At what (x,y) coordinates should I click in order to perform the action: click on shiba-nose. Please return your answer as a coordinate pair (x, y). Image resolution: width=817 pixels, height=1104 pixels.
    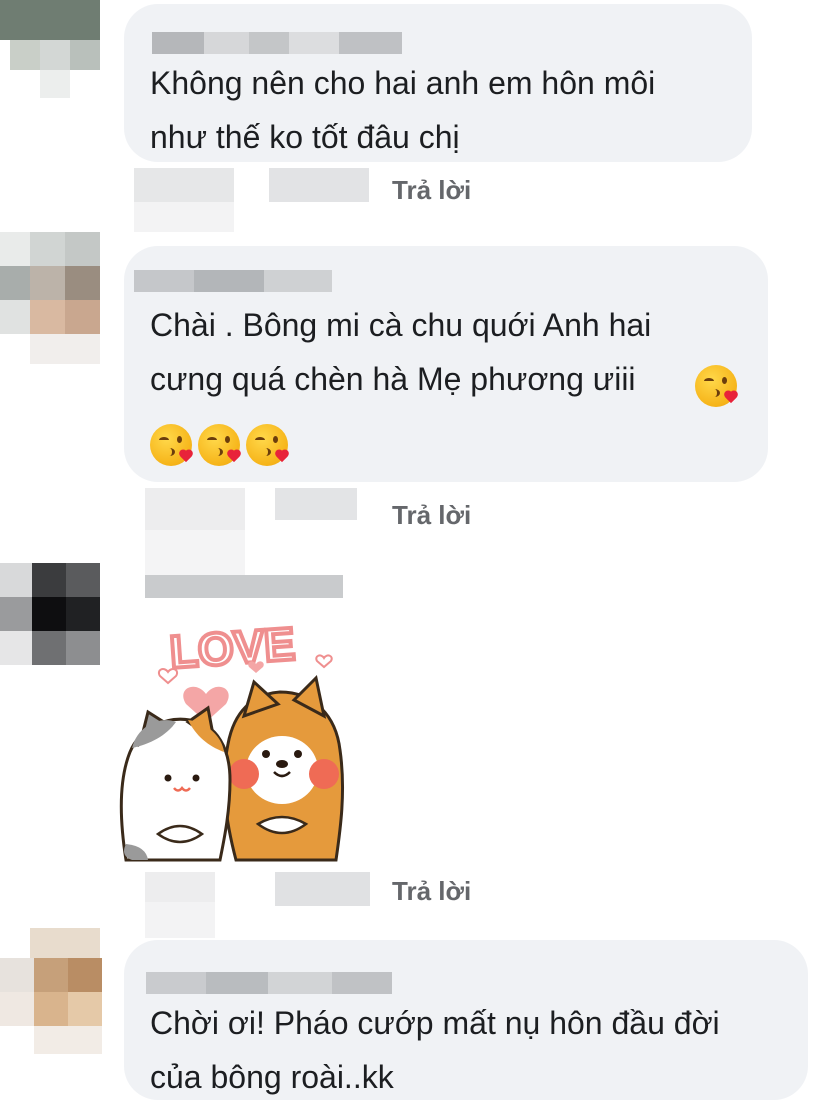
    Looking at the image, I should click on (282, 764).